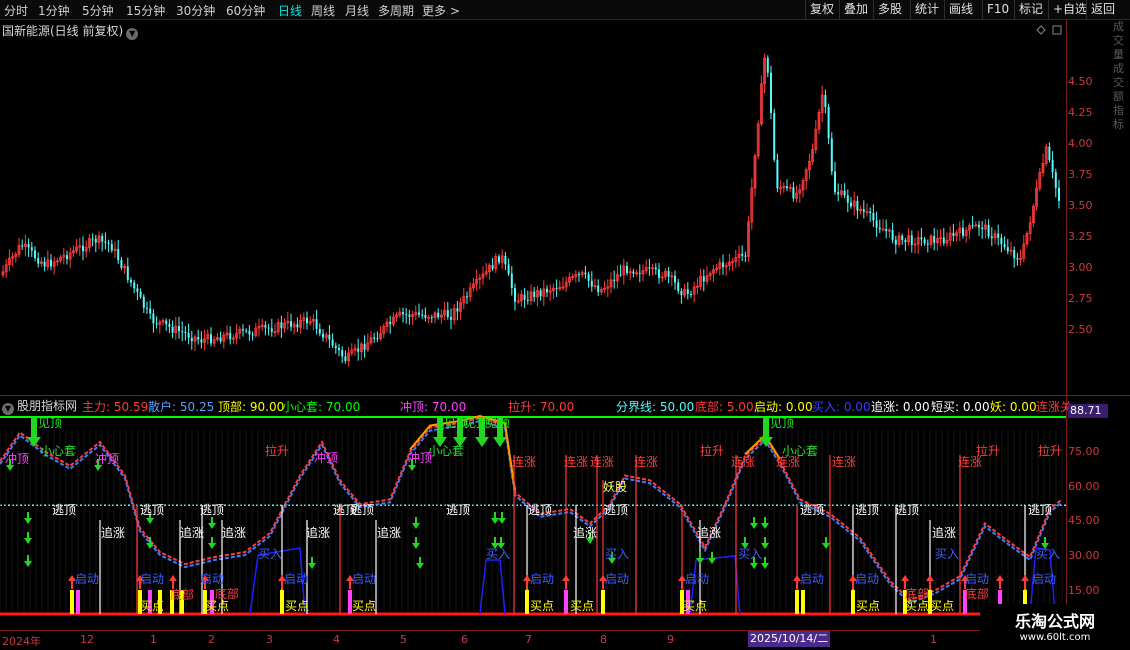  Describe the element at coordinates (1080, 236) in the screenshot. I see `price-tick: 3.25` at that location.